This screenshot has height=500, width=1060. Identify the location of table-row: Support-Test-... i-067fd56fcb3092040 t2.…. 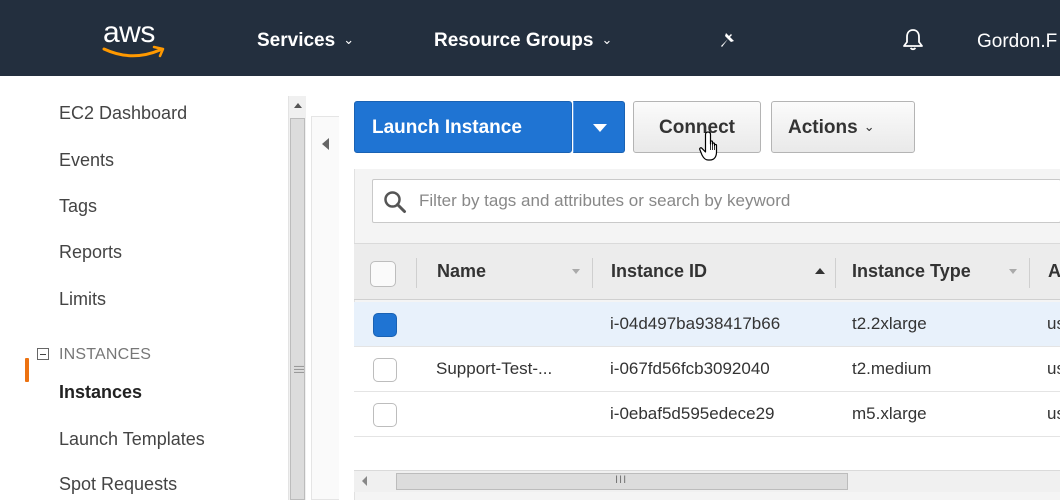
(707, 369).